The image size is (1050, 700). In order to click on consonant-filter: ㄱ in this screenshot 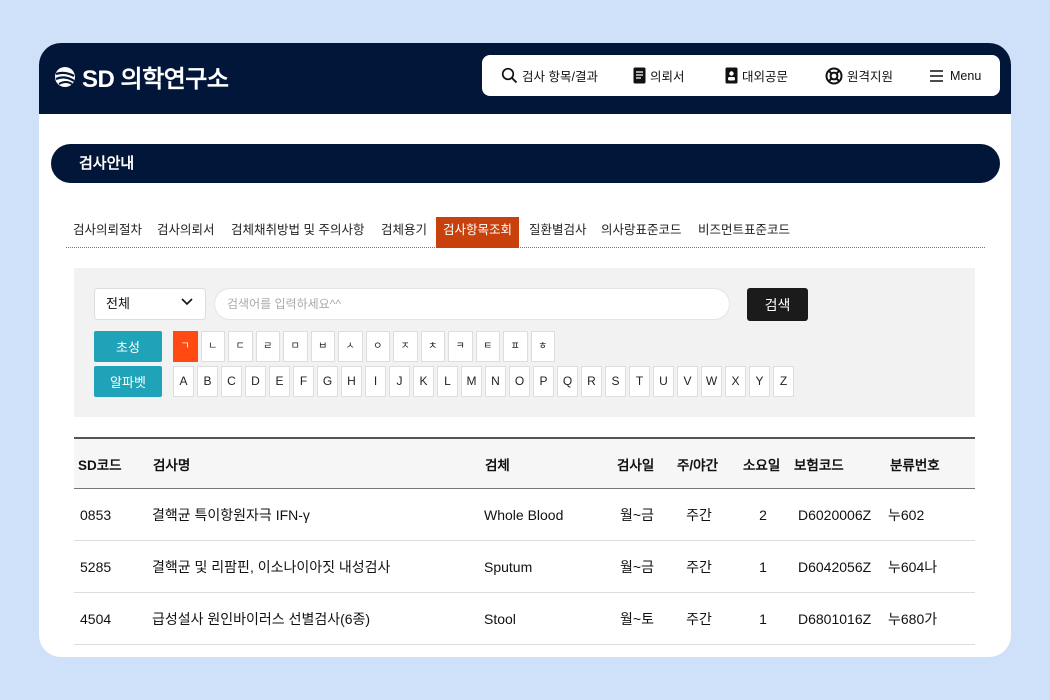, I will do `click(185, 346)`.